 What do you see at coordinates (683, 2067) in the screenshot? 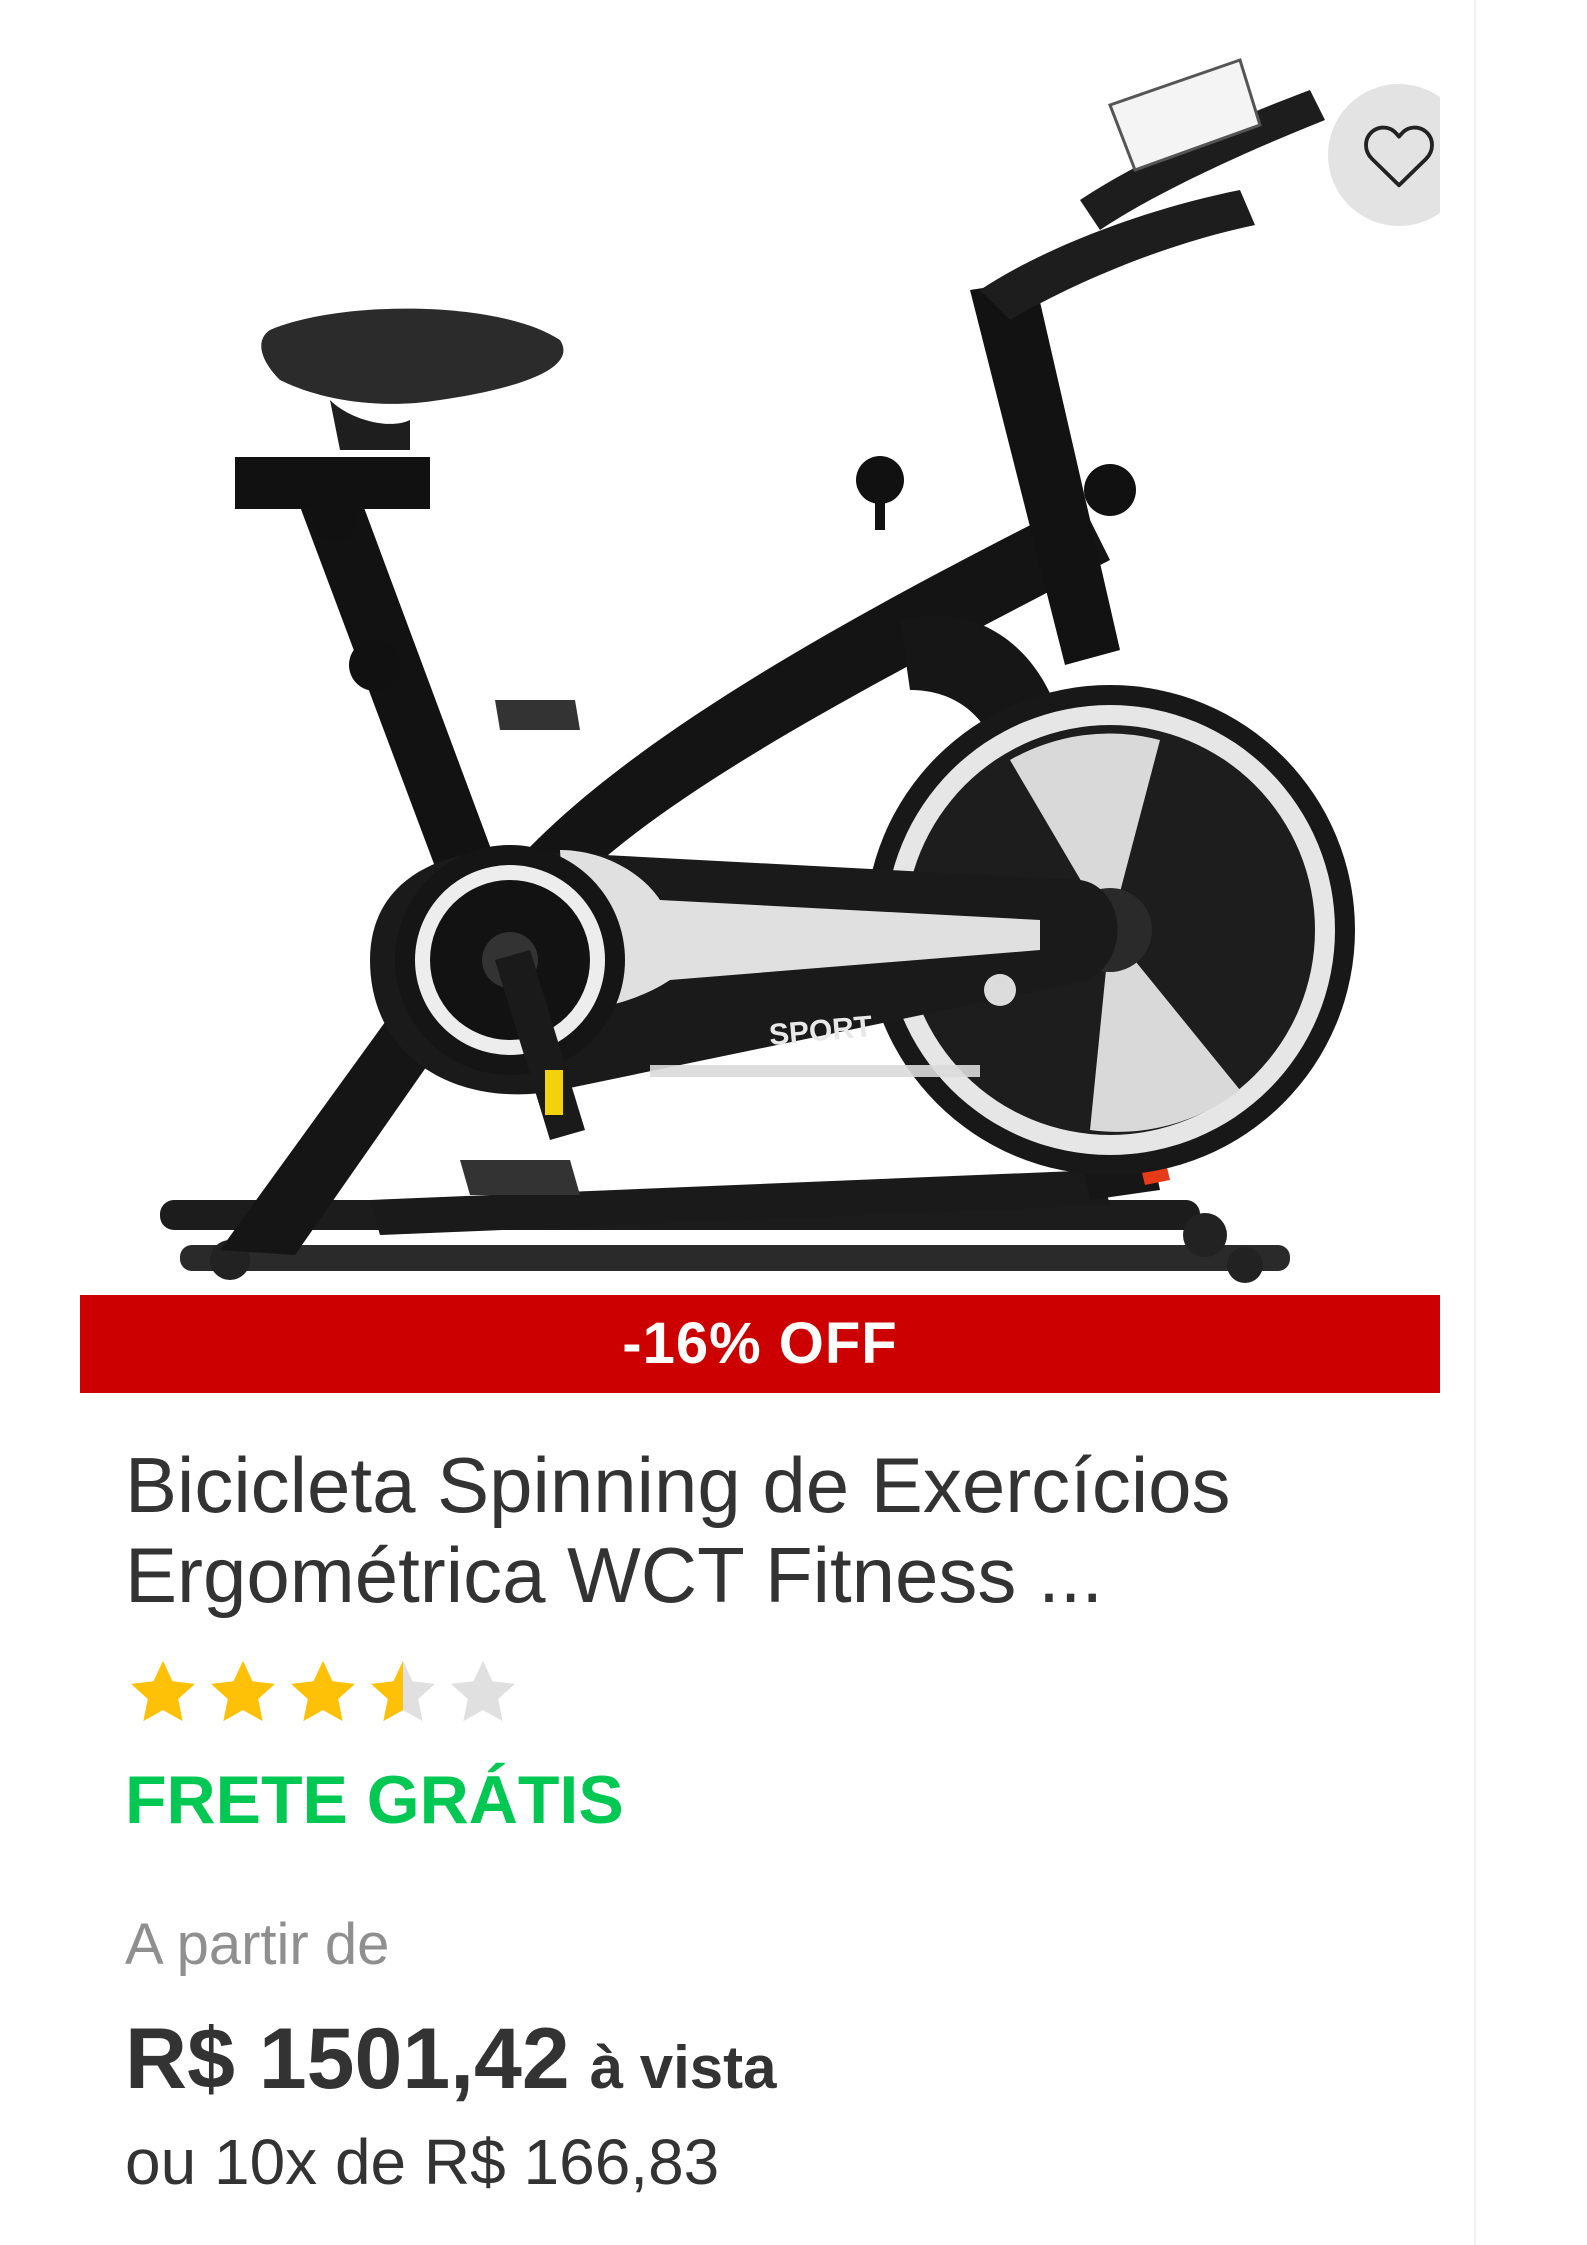
I see `price-cash-label: à vista` at bounding box center [683, 2067].